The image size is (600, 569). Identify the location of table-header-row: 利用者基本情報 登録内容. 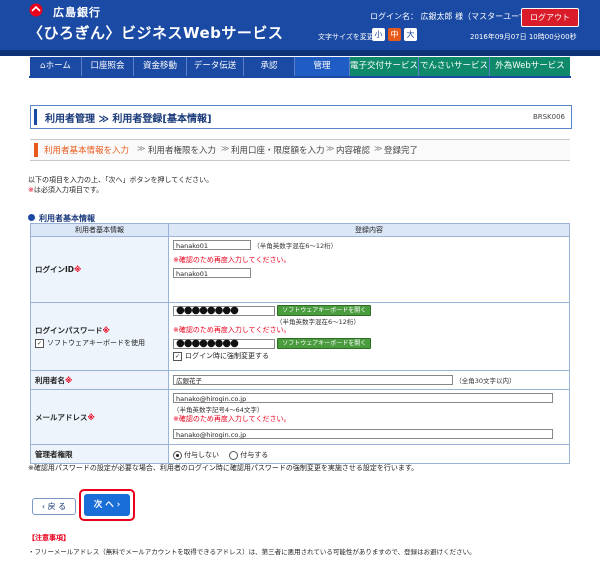
(300, 230).